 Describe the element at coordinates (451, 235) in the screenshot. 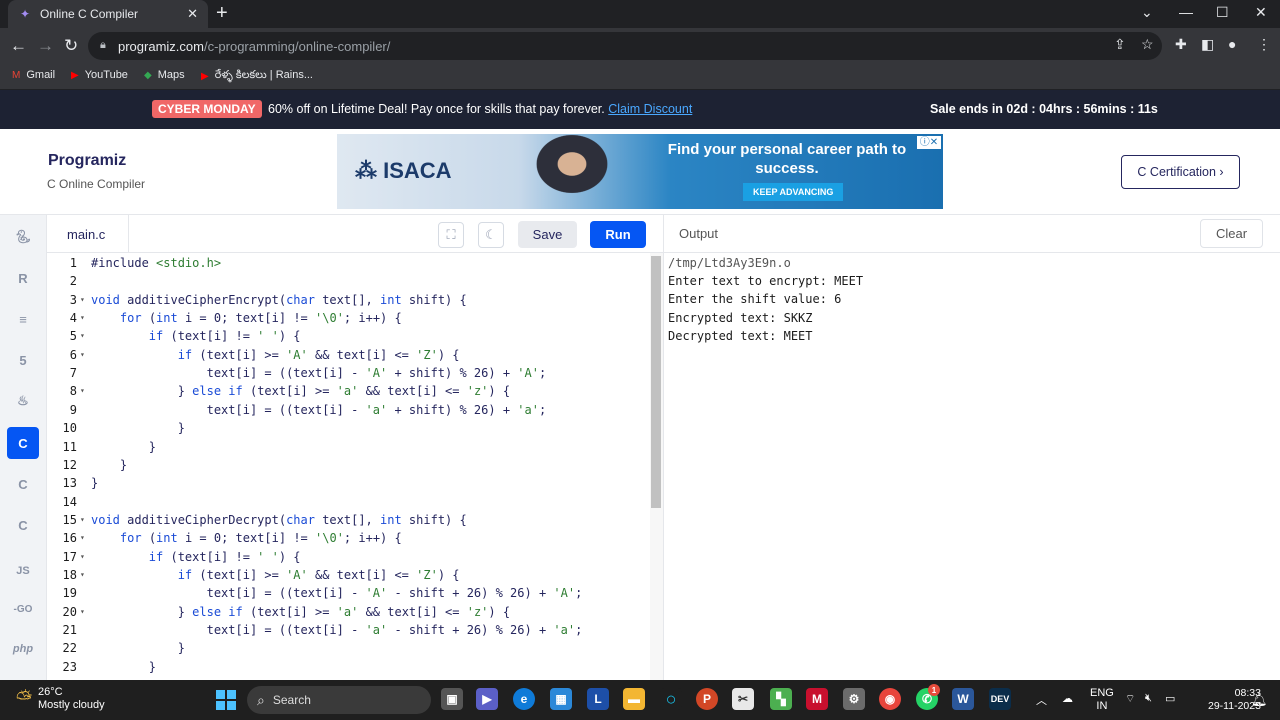

I see `fullscreen-icon: ⛶` at that location.